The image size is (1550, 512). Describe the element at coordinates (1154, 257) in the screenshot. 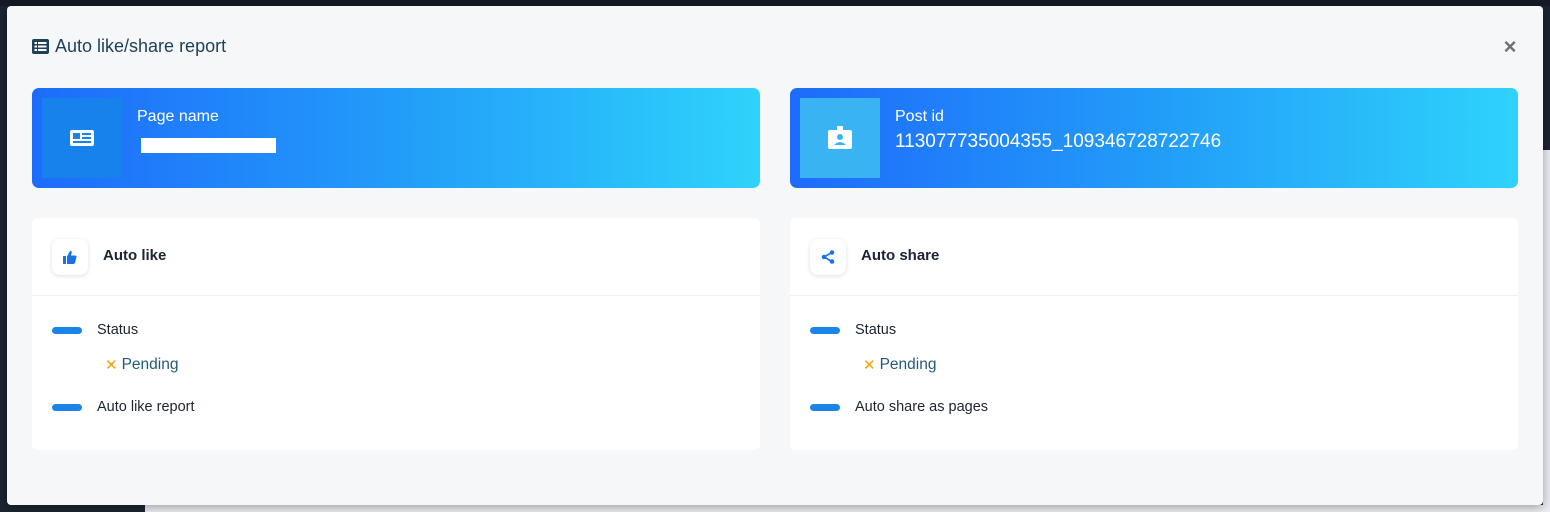

I see `auto-share-header: Auto share` at that location.